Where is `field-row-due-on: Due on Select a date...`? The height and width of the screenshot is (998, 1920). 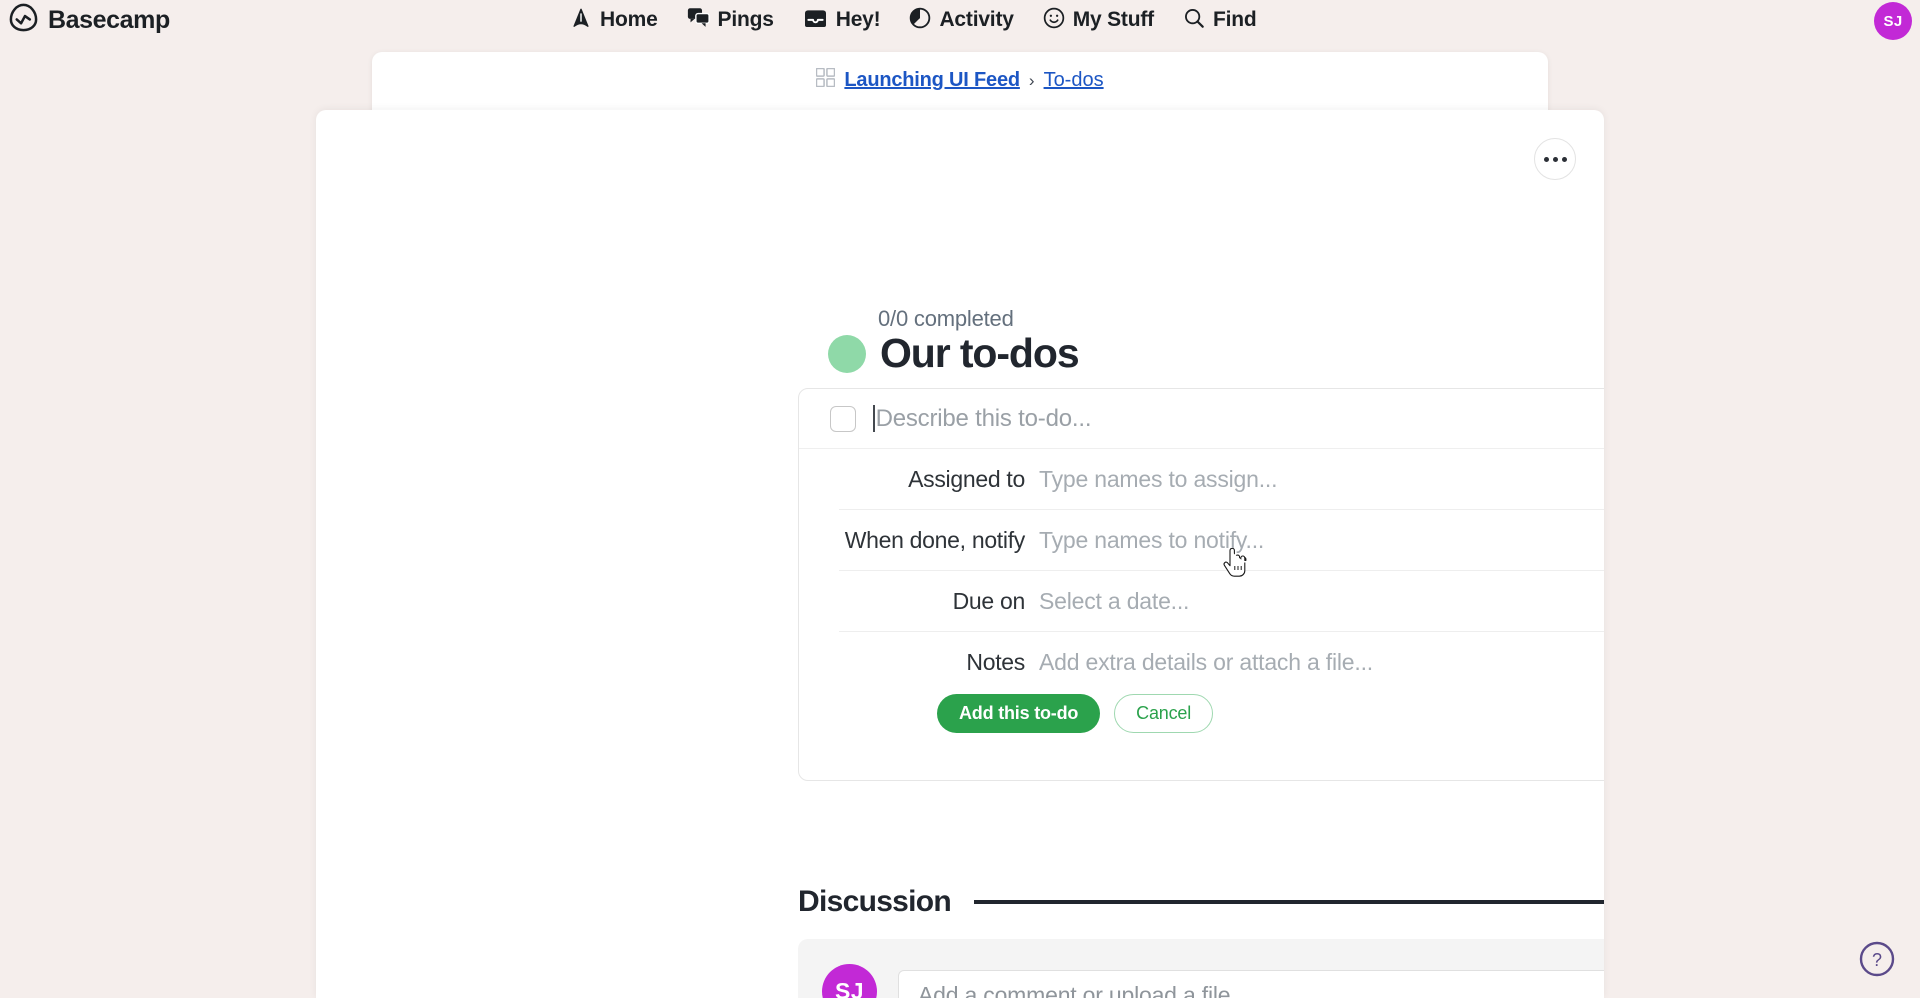 field-row-due-on: Due on Select a date... is located at coordinates (1221, 601).